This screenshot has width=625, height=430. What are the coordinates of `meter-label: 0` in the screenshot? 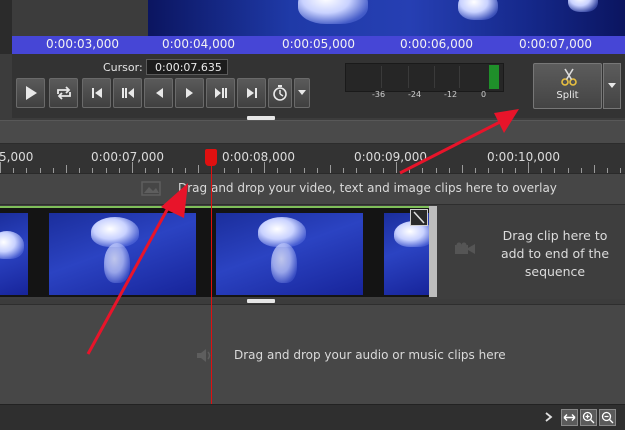 It's located at (484, 94).